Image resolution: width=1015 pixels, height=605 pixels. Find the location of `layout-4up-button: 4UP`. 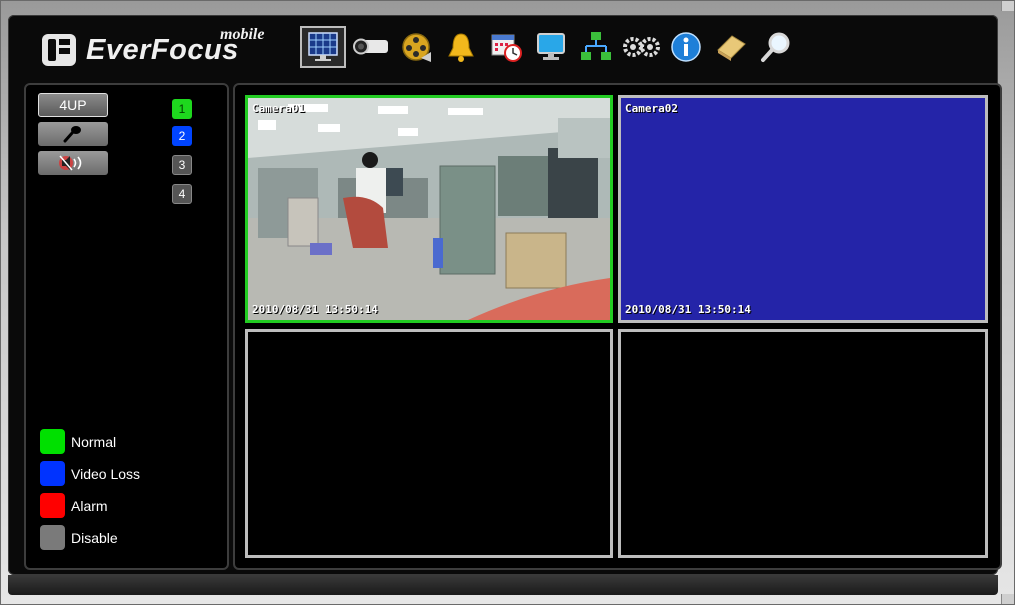

layout-4up-button: 4UP is located at coordinates (73, 105).